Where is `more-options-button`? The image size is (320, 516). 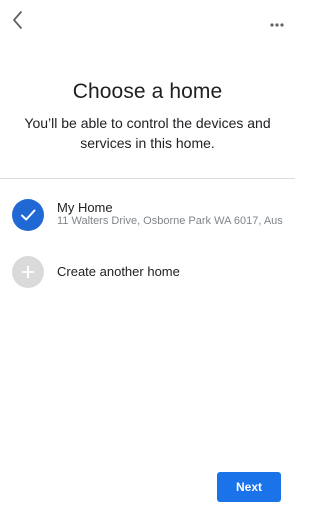
more-options-button is located at coordinates (277, 21).